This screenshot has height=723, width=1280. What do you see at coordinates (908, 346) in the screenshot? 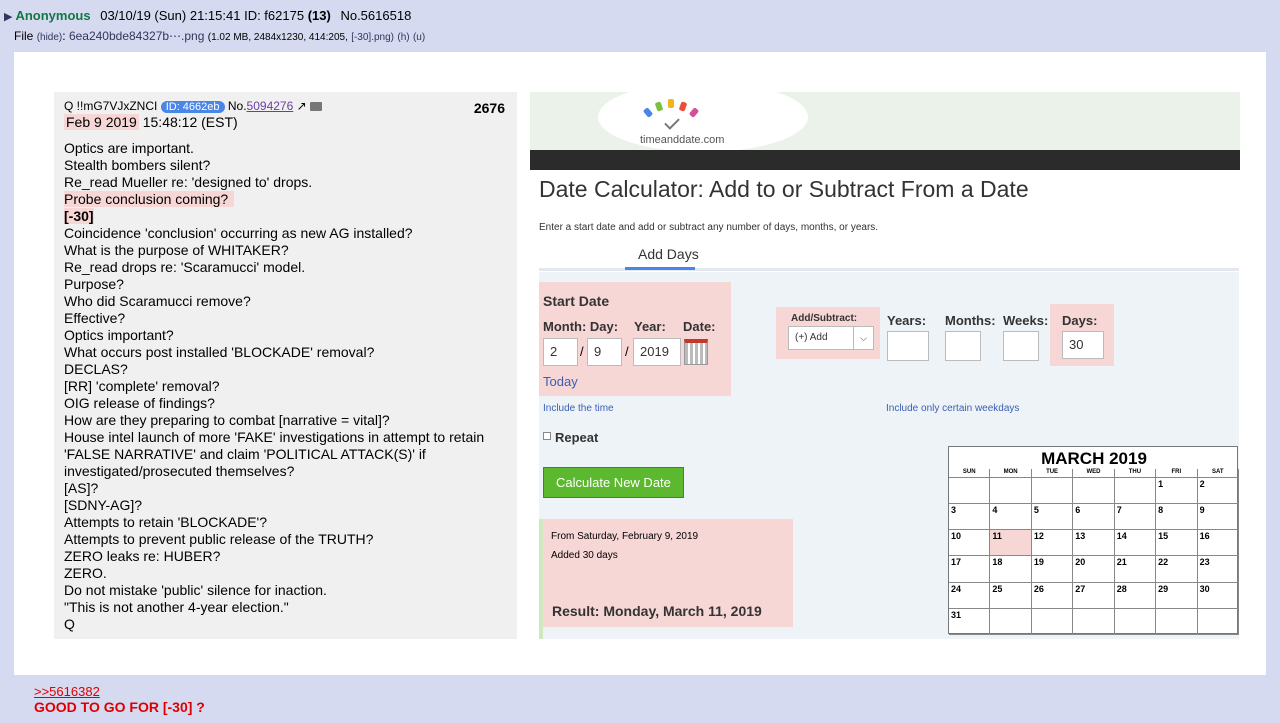
I see `years-input` at bounding box center [908, 346].